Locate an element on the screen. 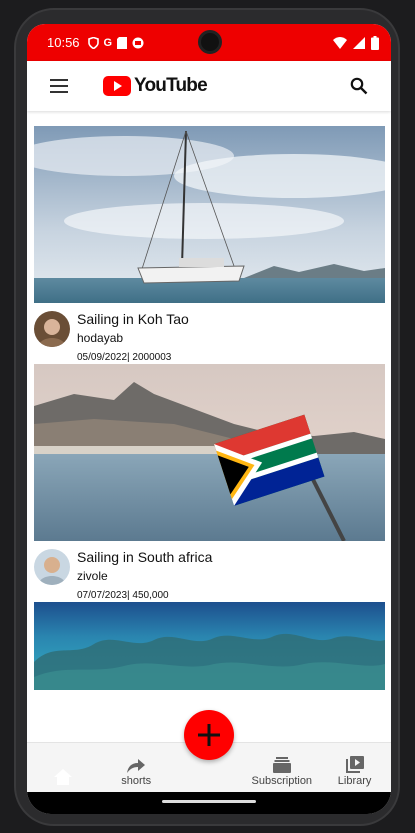 This screenshot has height=833, width=415. youtube-logo: YouTube is located at coordinates (155, 86).